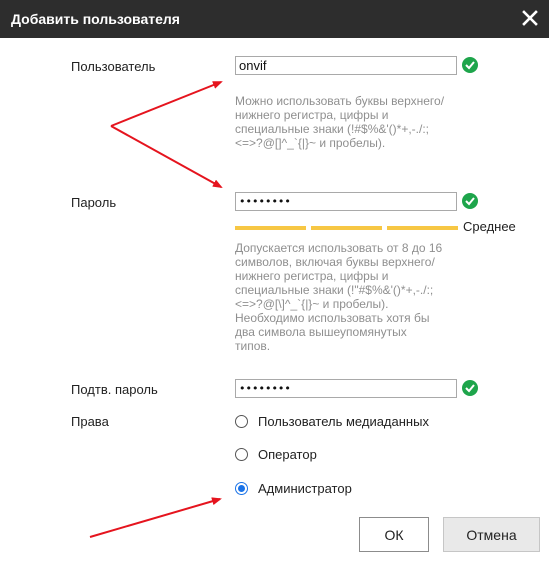  What do you see at coordinates (491, 534) in the screenshot?
I see `cancel-button: Отмена` at bounding box center [491, 534].